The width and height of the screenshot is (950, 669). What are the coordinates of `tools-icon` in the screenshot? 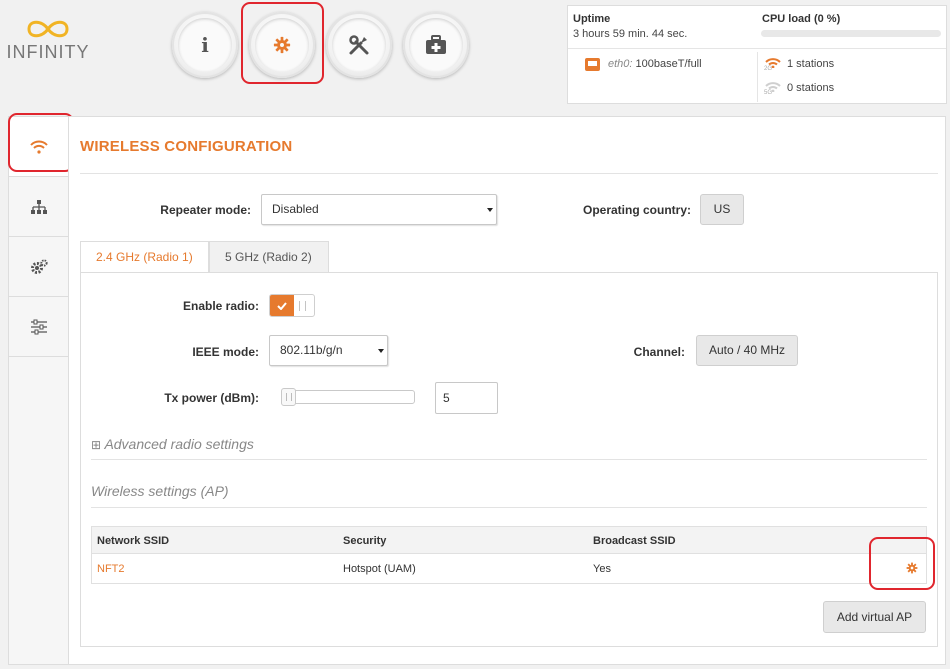 It's located at (359, 45).